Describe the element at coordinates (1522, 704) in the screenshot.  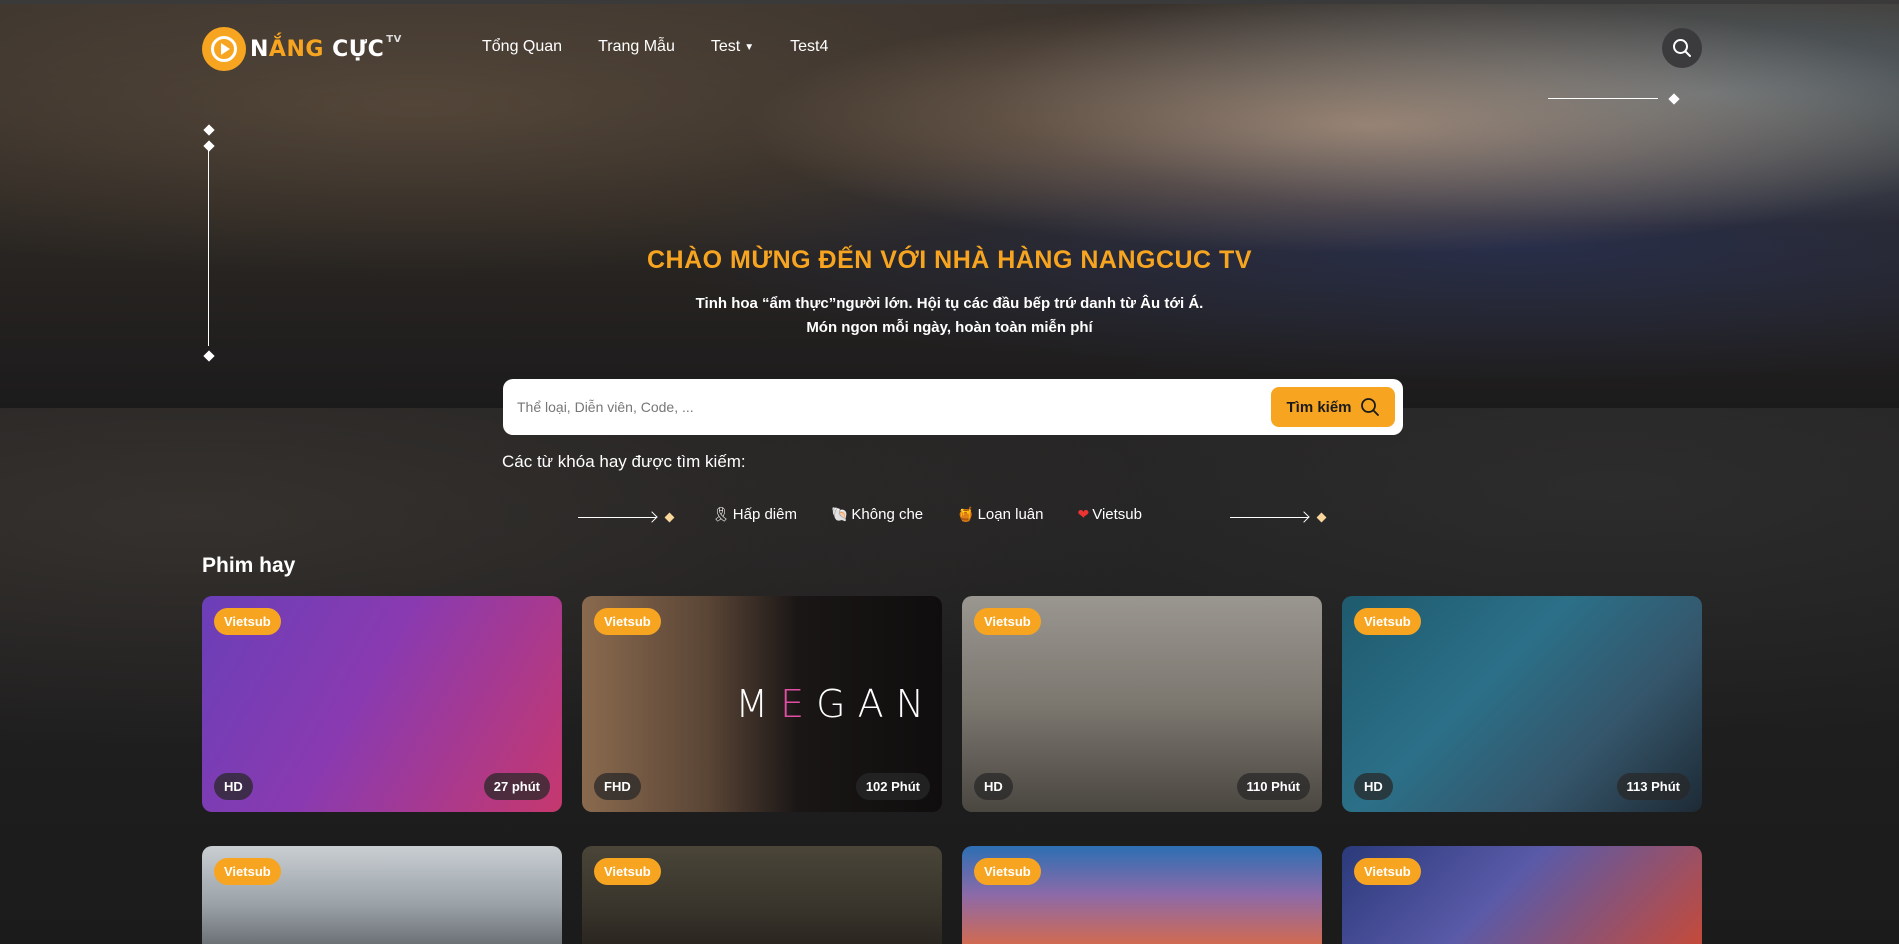
I see `movie-card: Vietsub HD 113 Phút` at that location.